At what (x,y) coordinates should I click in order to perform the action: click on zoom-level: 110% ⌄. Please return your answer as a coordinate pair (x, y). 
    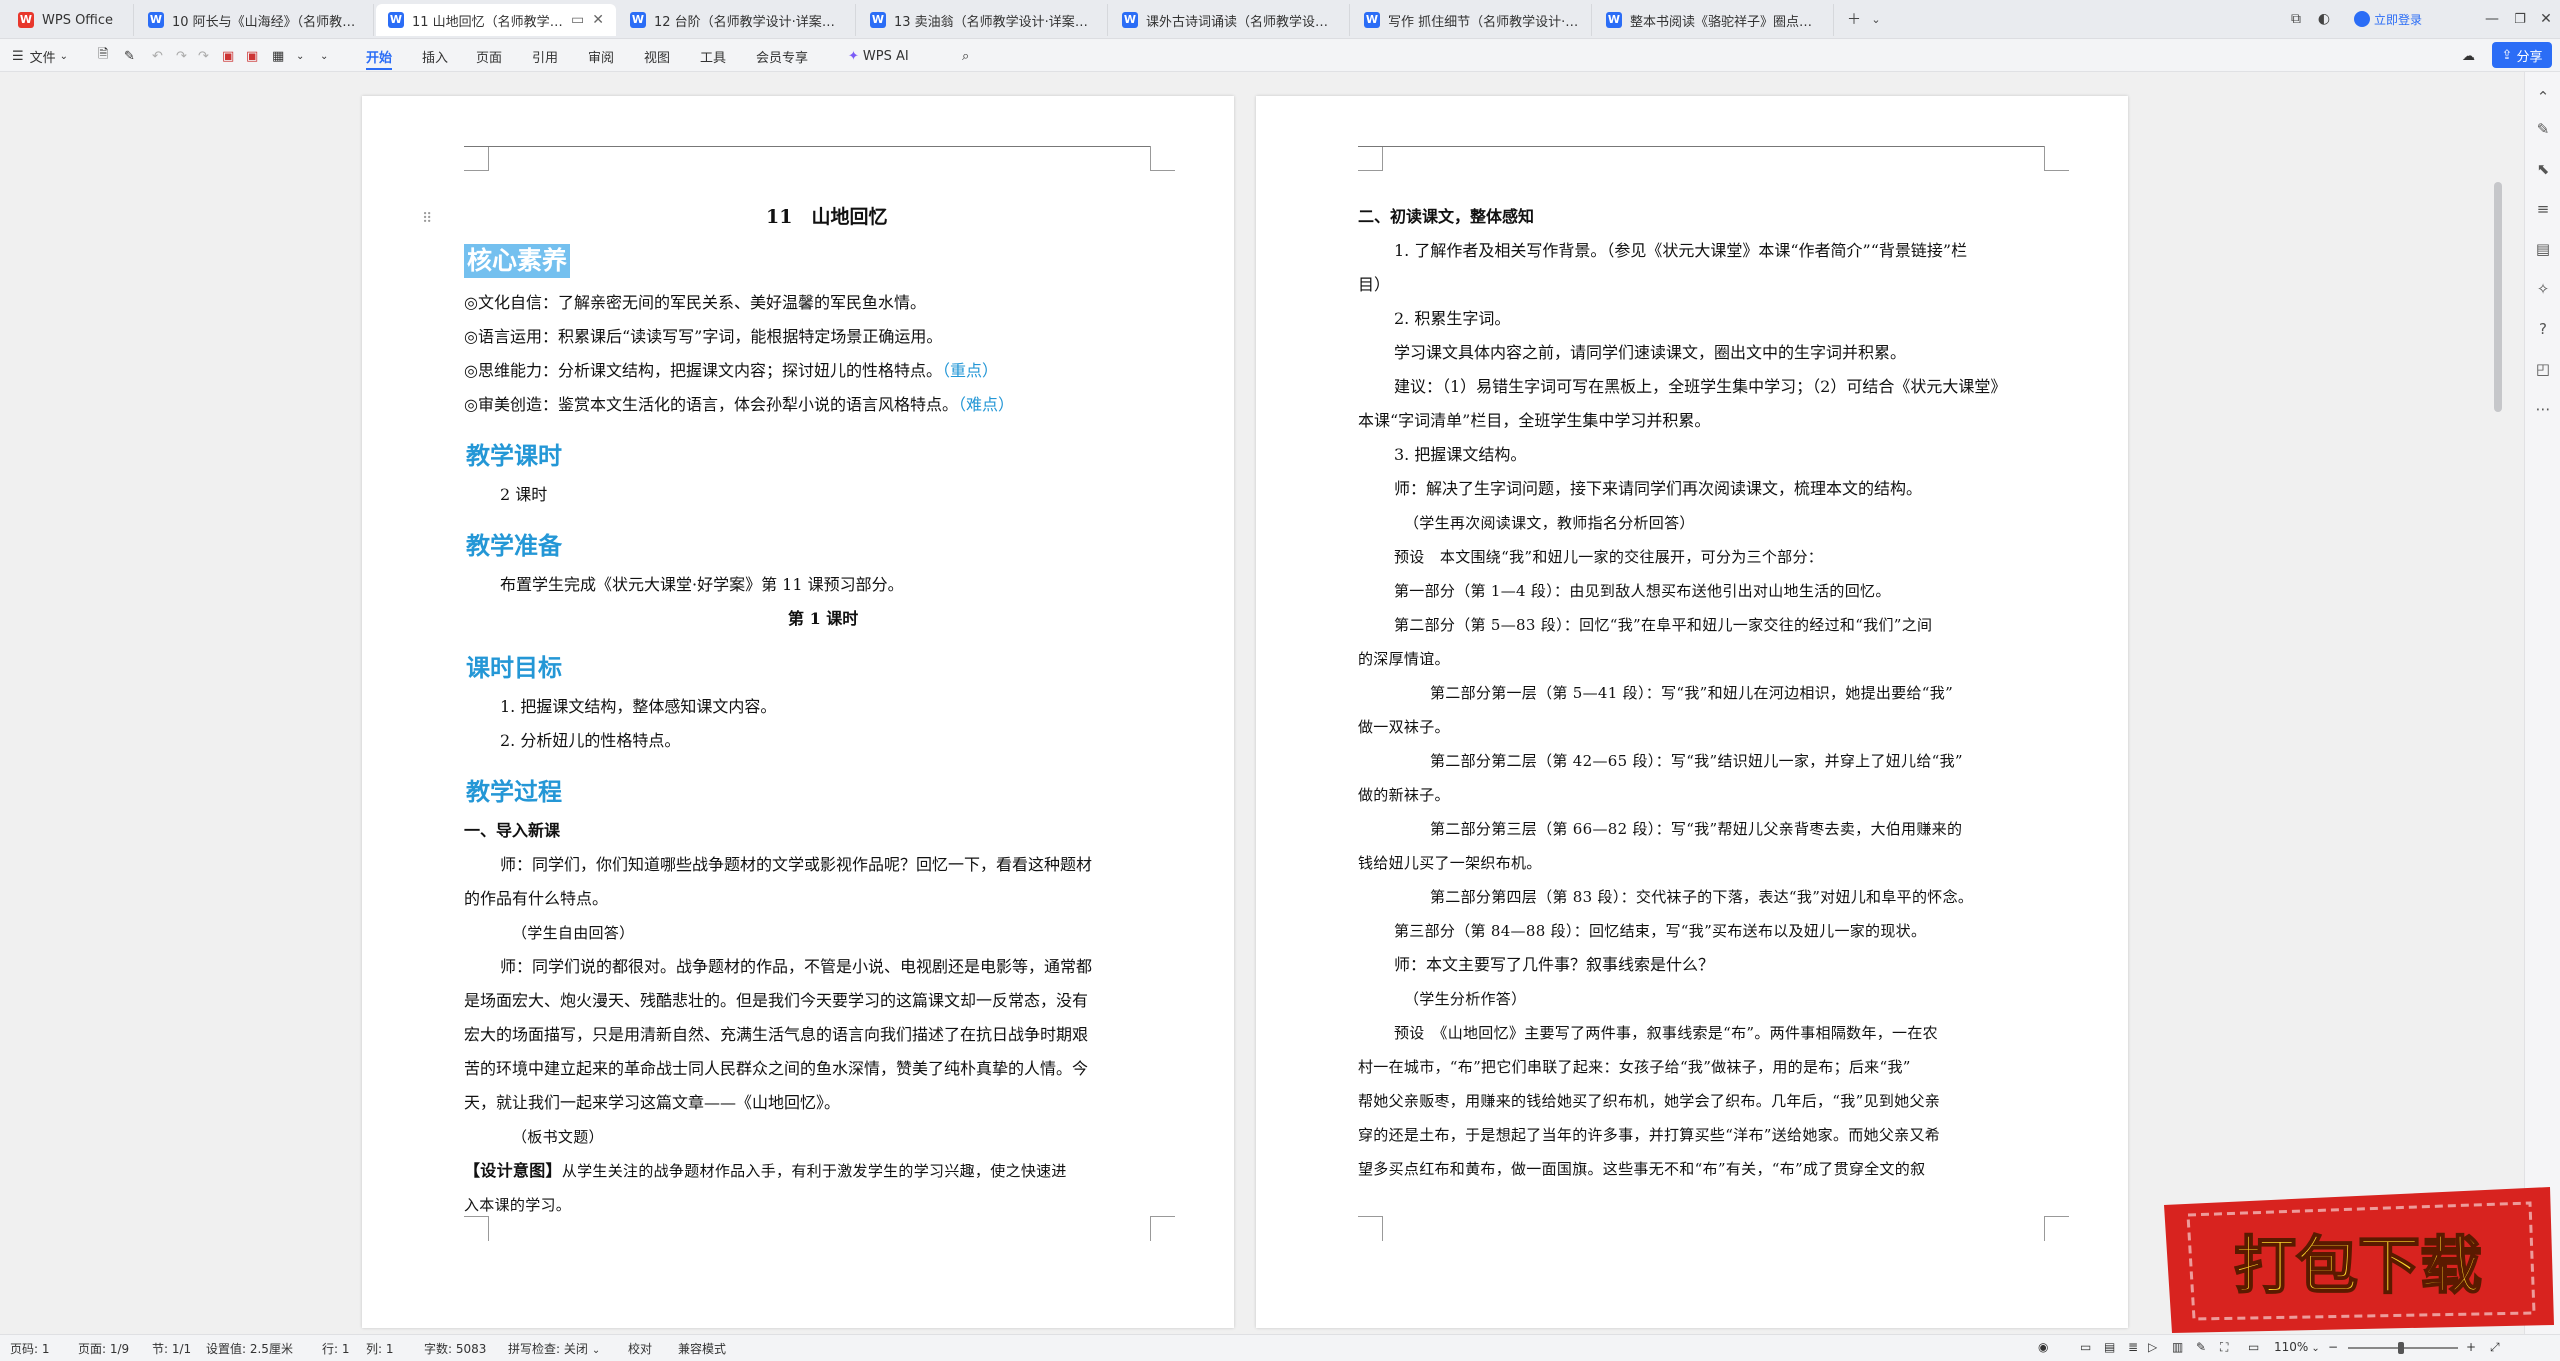
    Looking at the image, I should click on (2297, 1348).